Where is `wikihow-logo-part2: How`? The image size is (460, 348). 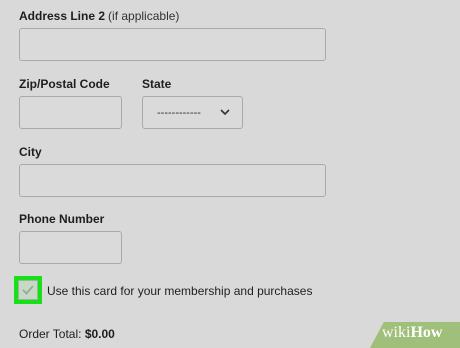
wikihow-logo-part2: How is located at coordinates (426, 332).